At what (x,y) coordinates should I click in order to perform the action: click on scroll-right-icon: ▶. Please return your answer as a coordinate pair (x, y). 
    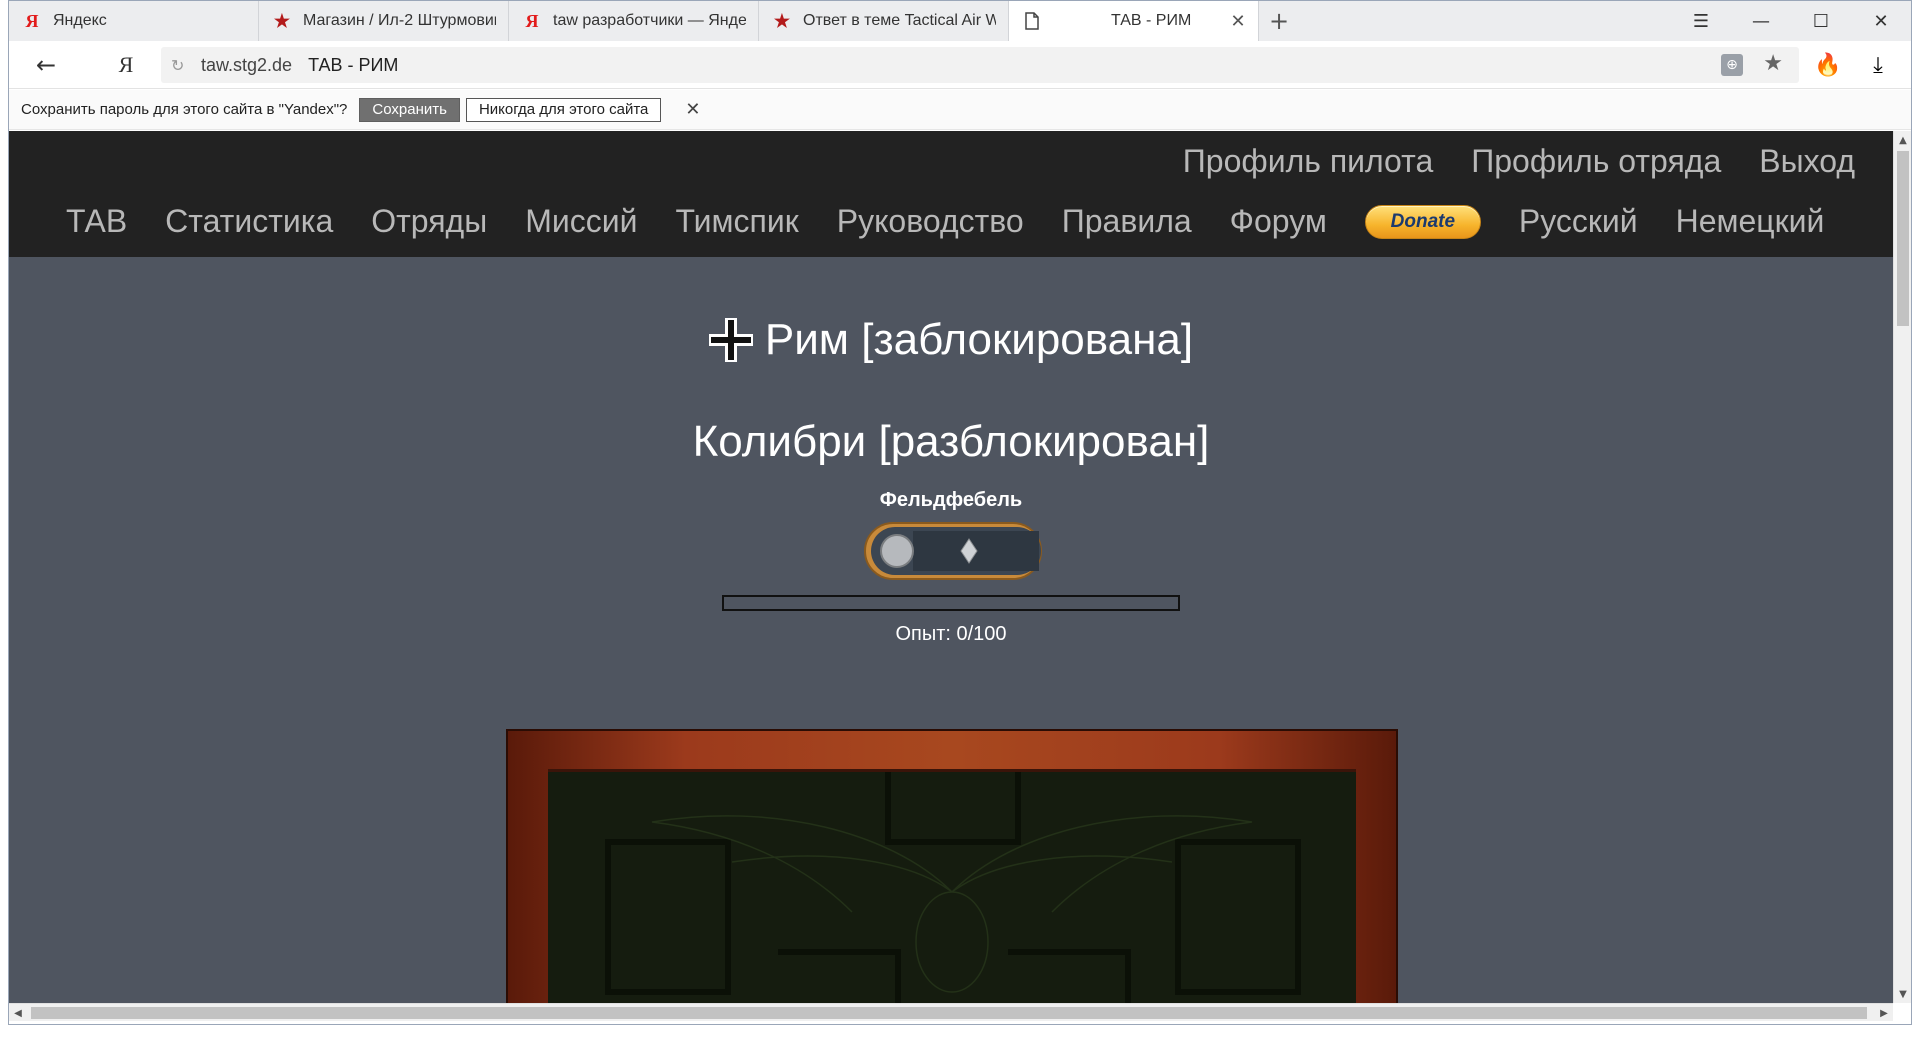
    Looking at the image, I should click on (1884, 1013).